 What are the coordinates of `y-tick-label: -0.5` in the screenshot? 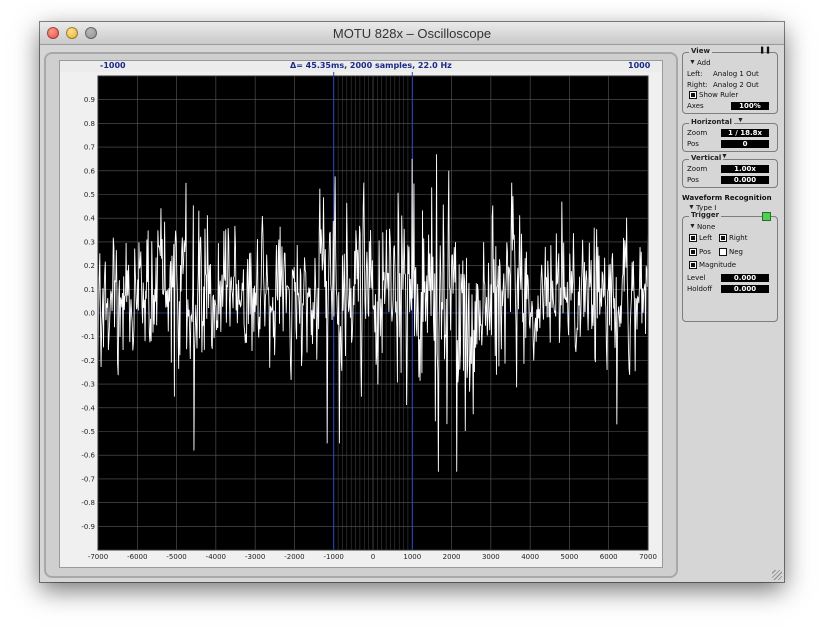 It's located at (88, 432).